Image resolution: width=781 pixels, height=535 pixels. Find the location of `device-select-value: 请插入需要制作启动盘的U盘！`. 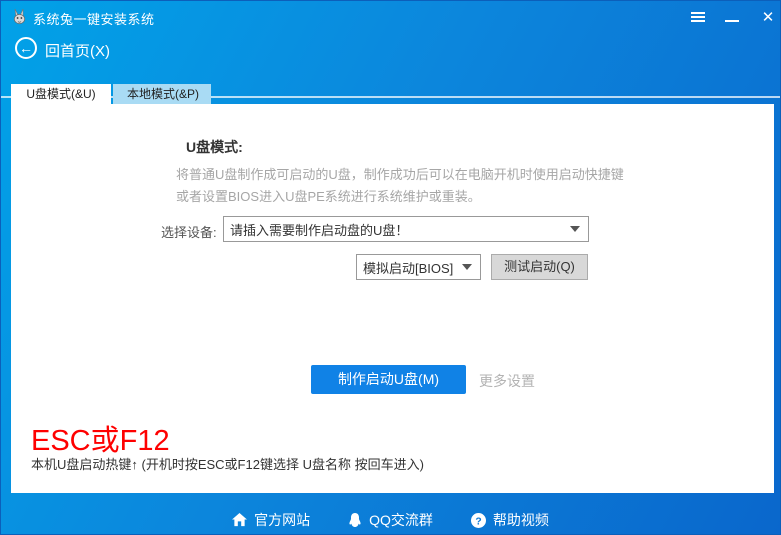

device-select-value: 请插入需要制作启动盘的U盘！ is located at coordinates (319, 230).